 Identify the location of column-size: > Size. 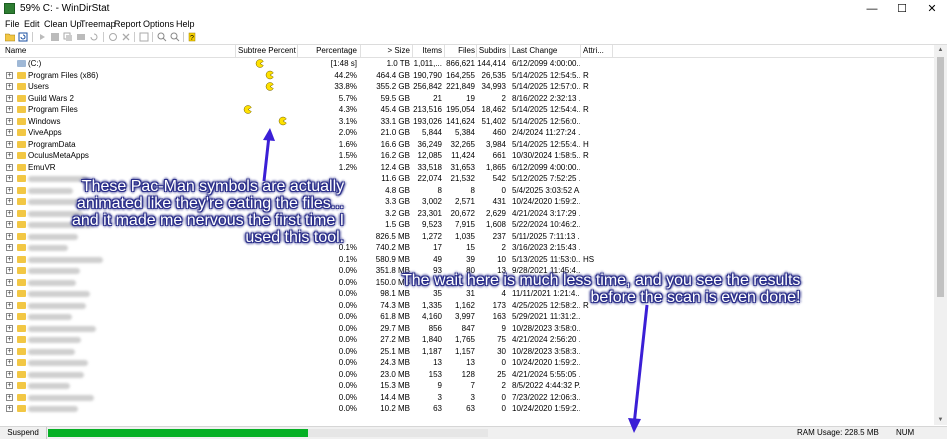
(386, 51).